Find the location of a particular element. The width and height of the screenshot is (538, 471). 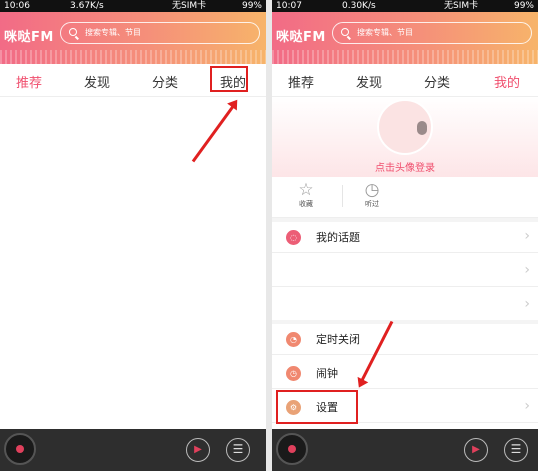

tab-bar: 推荐 发现 分类 我的 is located at coordinates (405, 80).